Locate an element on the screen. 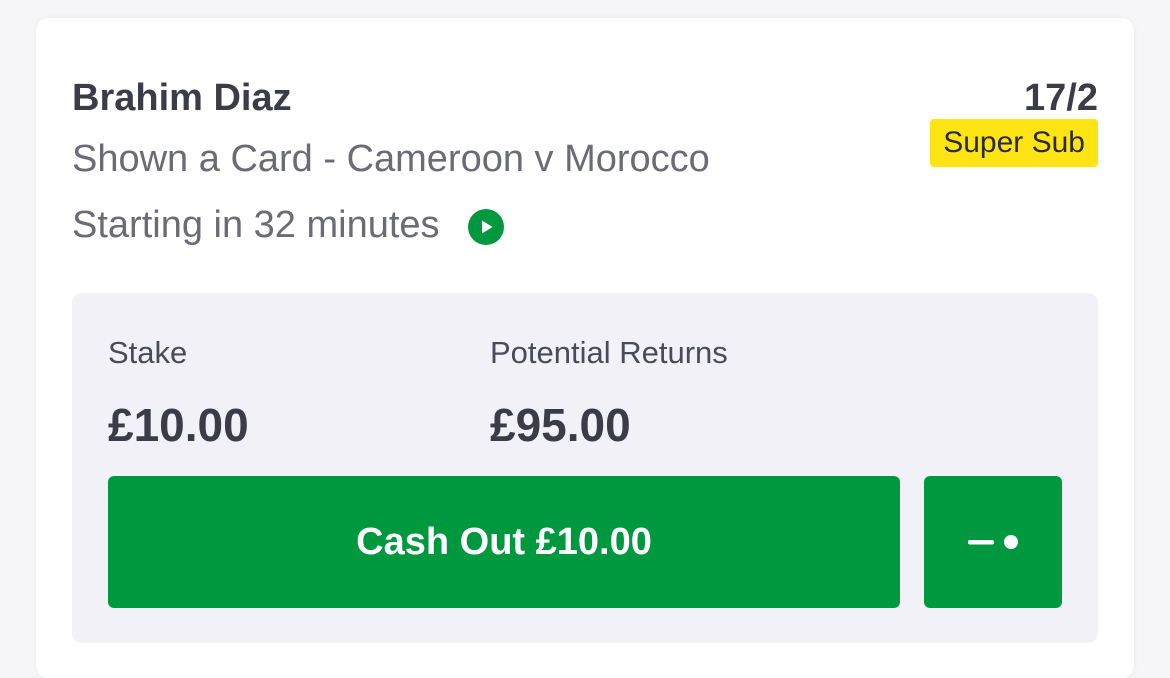 Image resolution: width=1170 pixels, height=678 pixels. potential-returns-label: Potential Returns is located at coordinates (609, 352).